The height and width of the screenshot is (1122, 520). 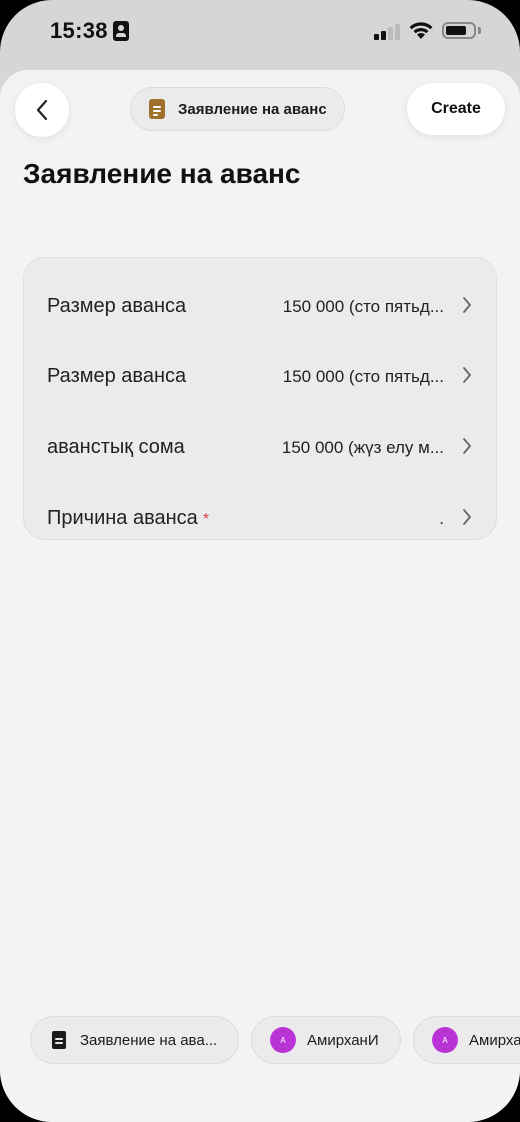 I want to click on create-button: Create, so click(x=456, y=109).